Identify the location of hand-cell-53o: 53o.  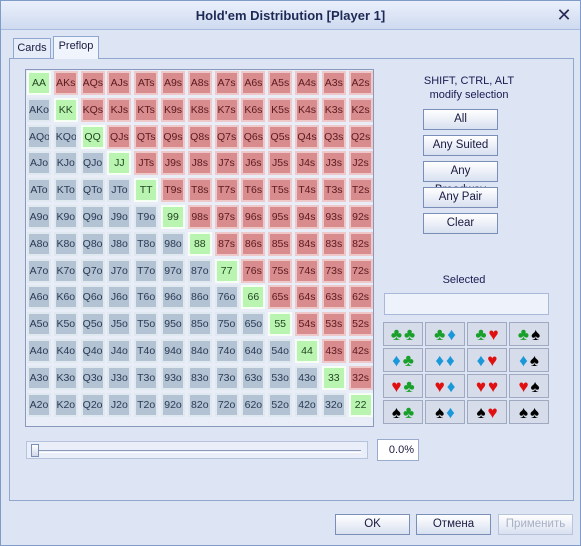
(280, 377).